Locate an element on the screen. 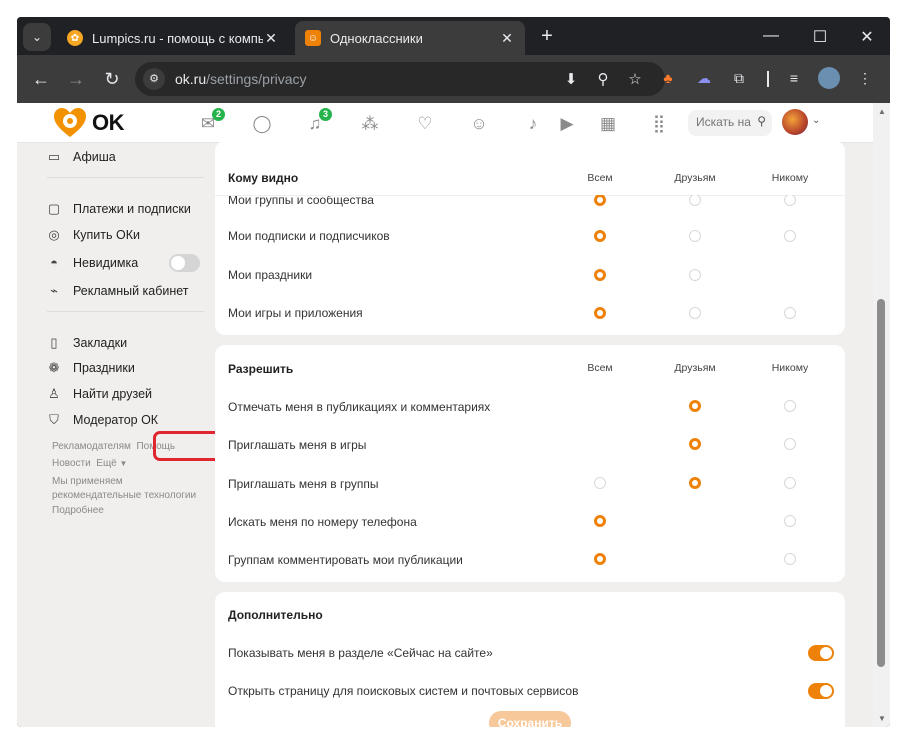 This screenshot has width=906, height=743. guests-icon: ⁂ is located at coordinates (370, 124).